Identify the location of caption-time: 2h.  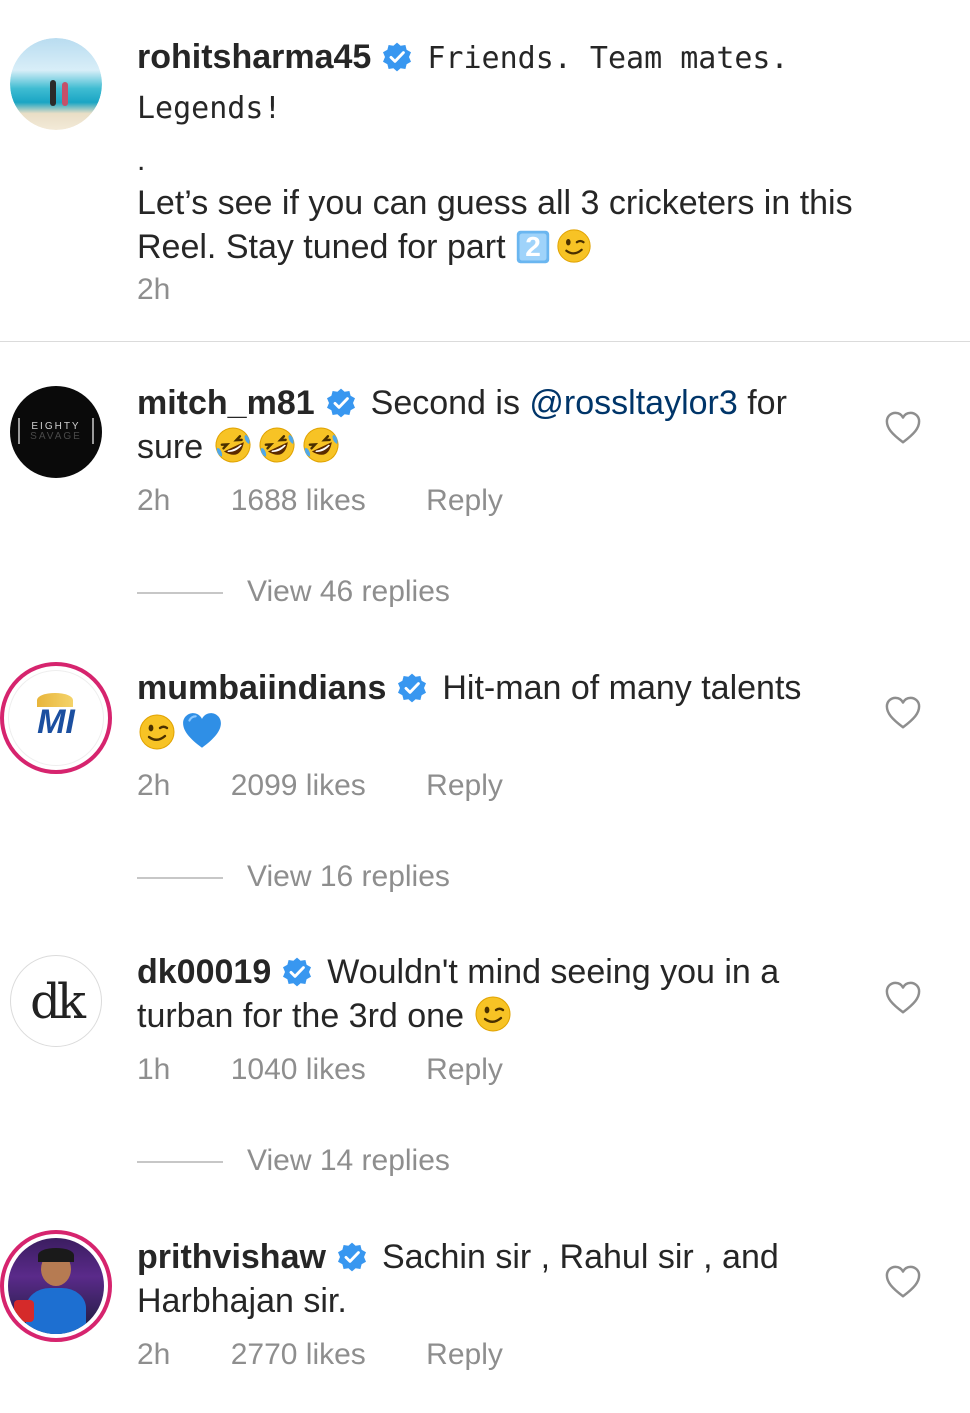
(154, 289).